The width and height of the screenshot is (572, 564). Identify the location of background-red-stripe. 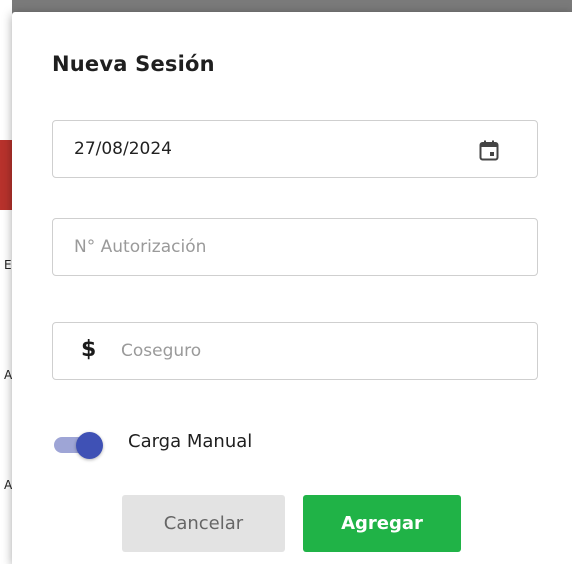
(6, 175).